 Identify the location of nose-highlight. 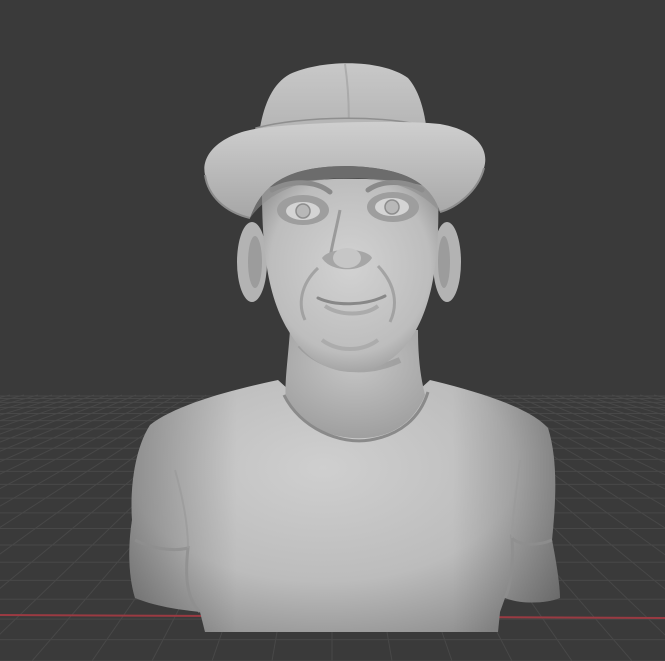
(347, 258).